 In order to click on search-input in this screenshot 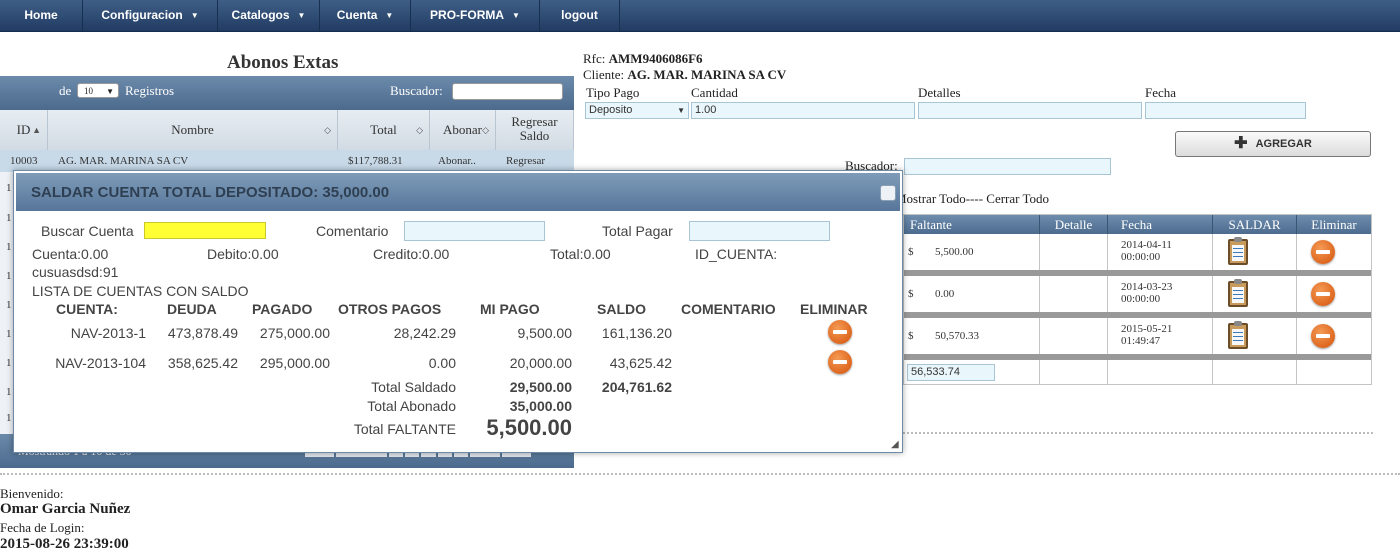, I will do `click(507, 91)`.